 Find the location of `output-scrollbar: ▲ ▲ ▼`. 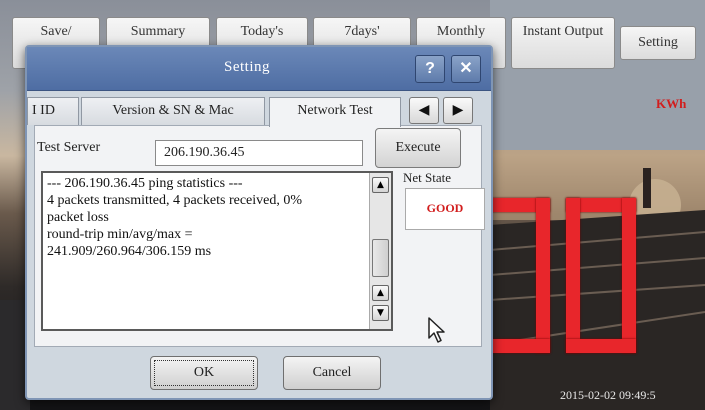

output-scrollbar: ▲ ▲ ▼ is located at coordinates (380, 251).